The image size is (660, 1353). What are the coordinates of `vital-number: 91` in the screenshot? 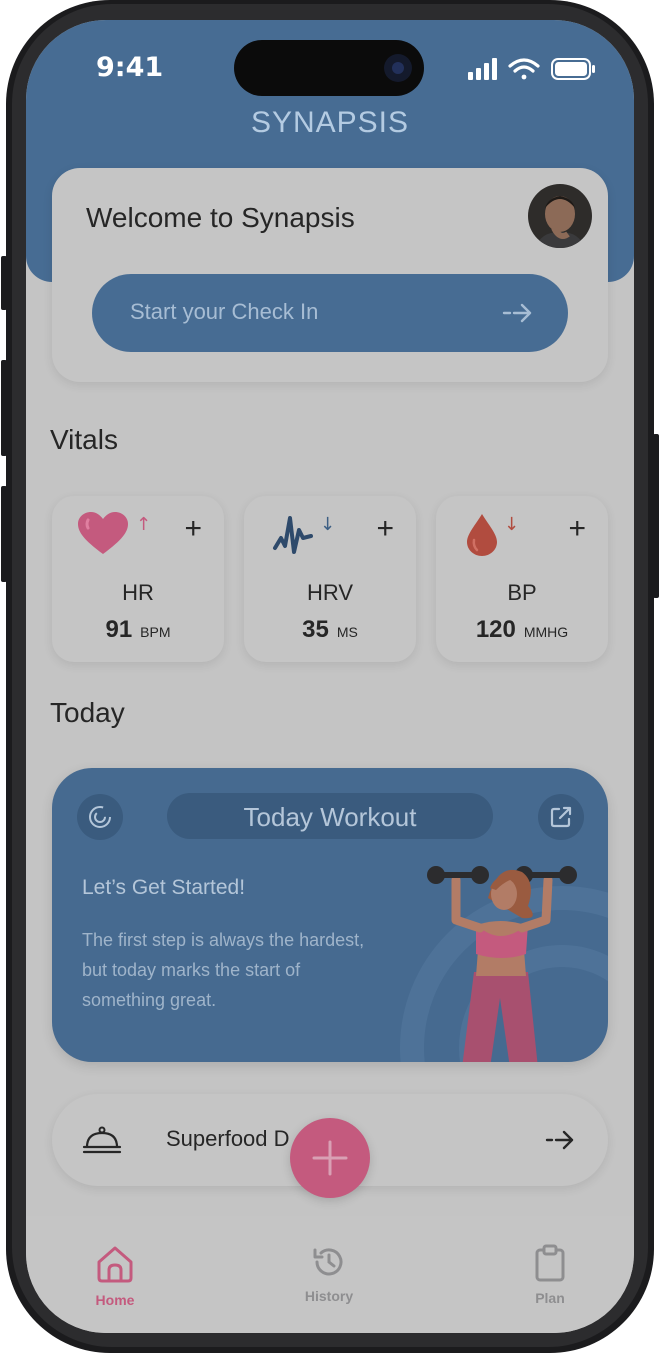 It's located at (119, 629).